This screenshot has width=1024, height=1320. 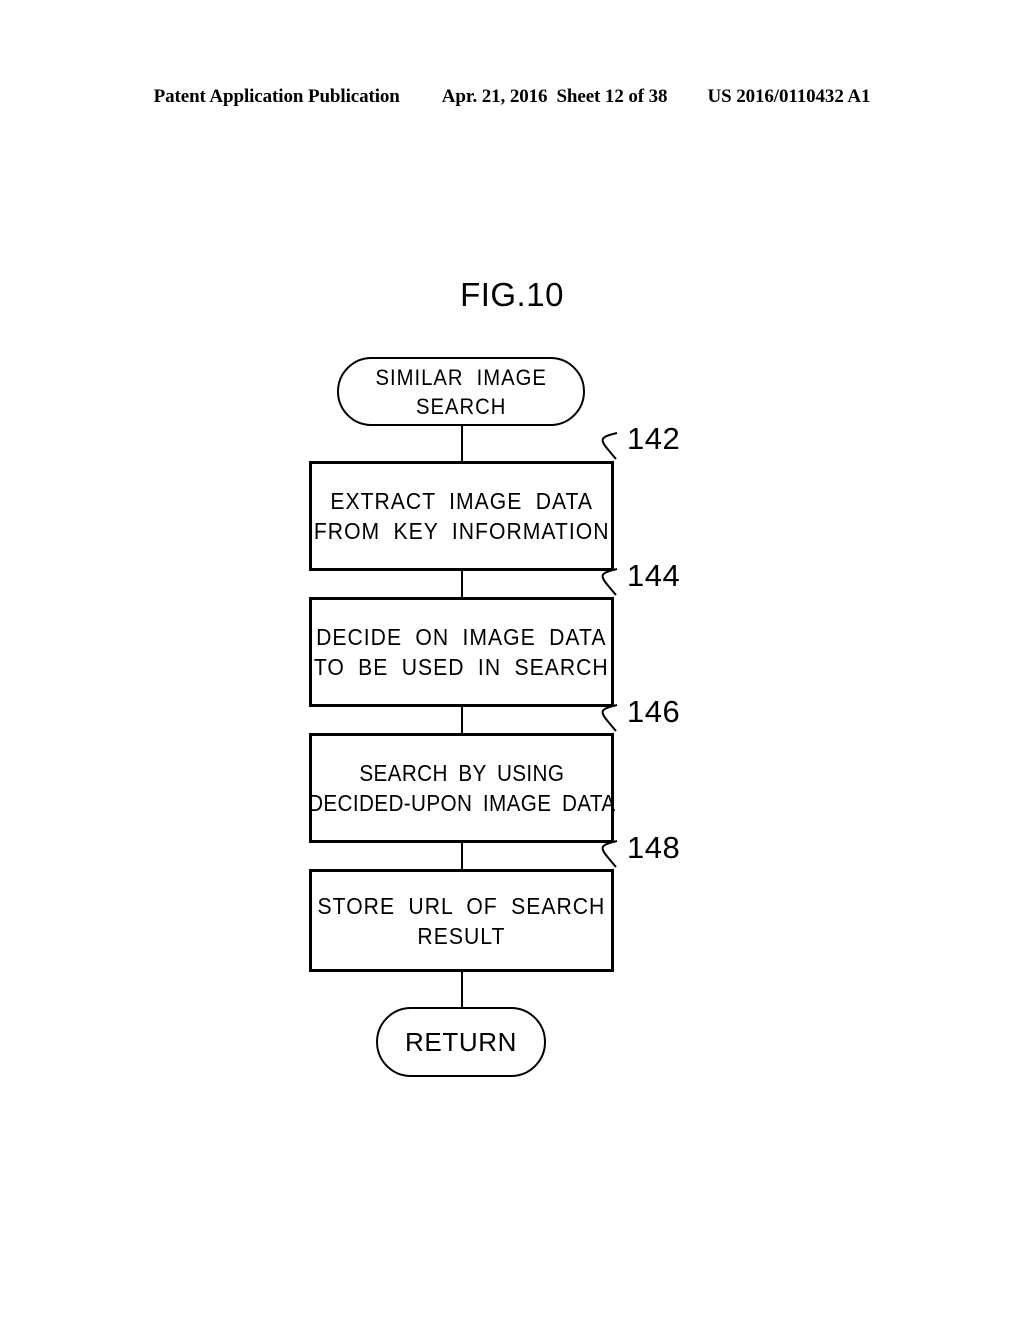 What do you see at coordinates (462, 989) in the screenshot?
I see `connector-148-to-return` at bounding box center [462, 989].